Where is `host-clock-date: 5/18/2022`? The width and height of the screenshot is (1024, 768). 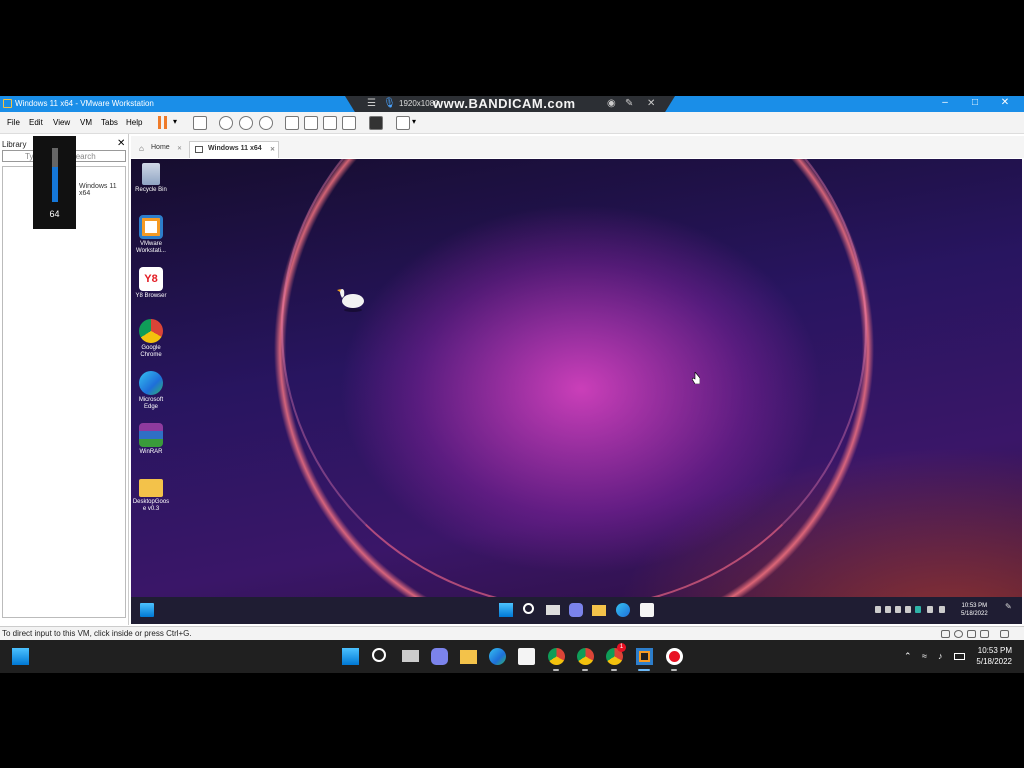
host-clock-date: 5/18/2022 is located at coordinates (994, 661).